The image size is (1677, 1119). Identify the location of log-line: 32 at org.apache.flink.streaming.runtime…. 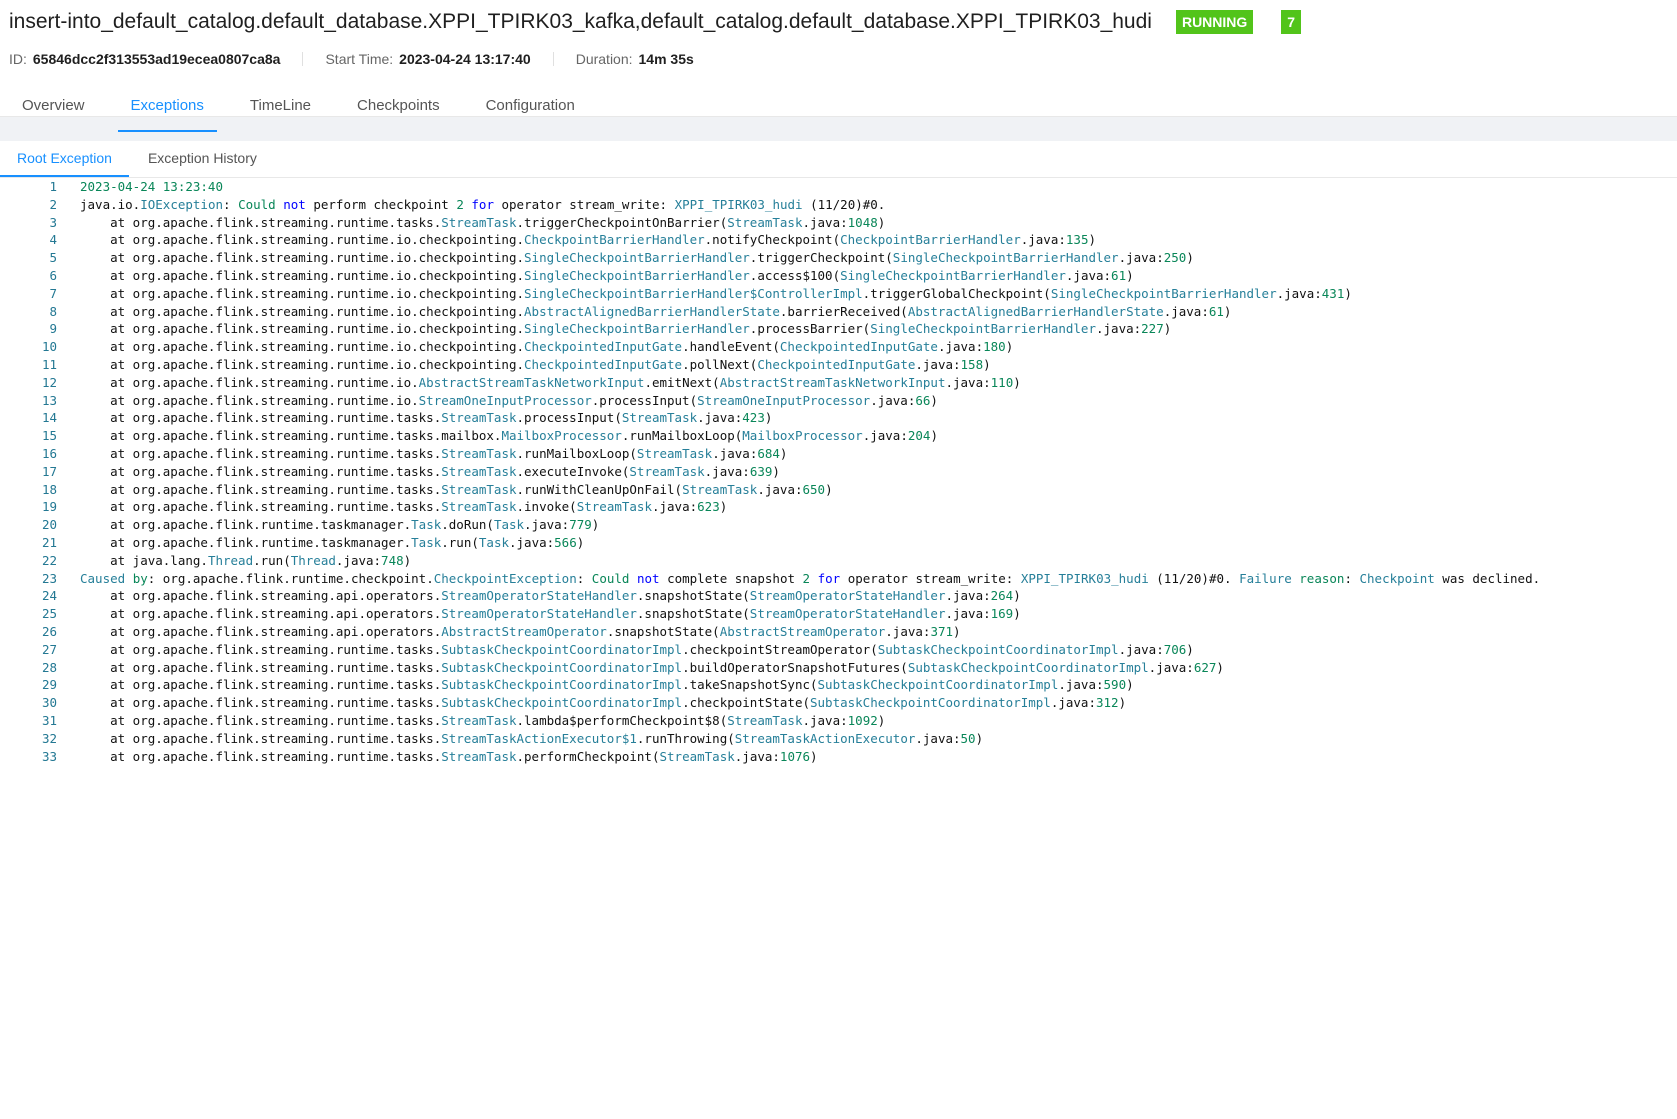
(838, 739).